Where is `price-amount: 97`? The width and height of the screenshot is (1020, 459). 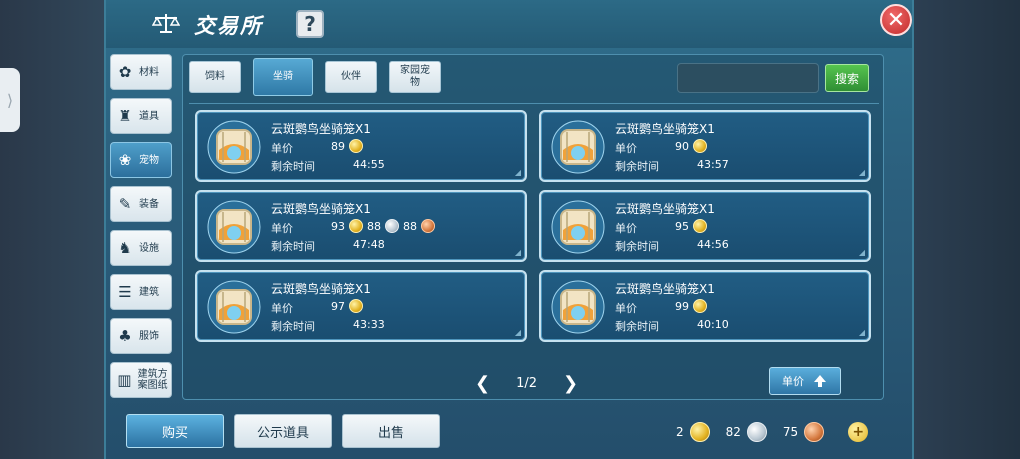
price-amount: 97 is located at coordinates (338, 306).